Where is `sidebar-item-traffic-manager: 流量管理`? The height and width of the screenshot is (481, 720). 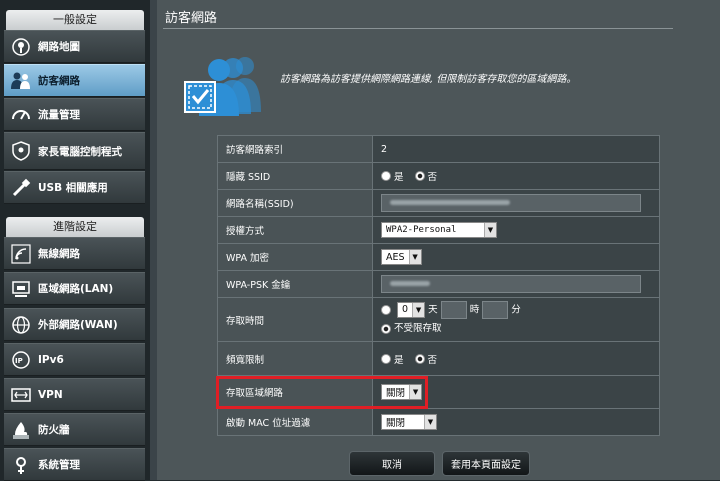
sidebar-item-traffic-manager: 流量管理 is located at coordinates (74, 114).